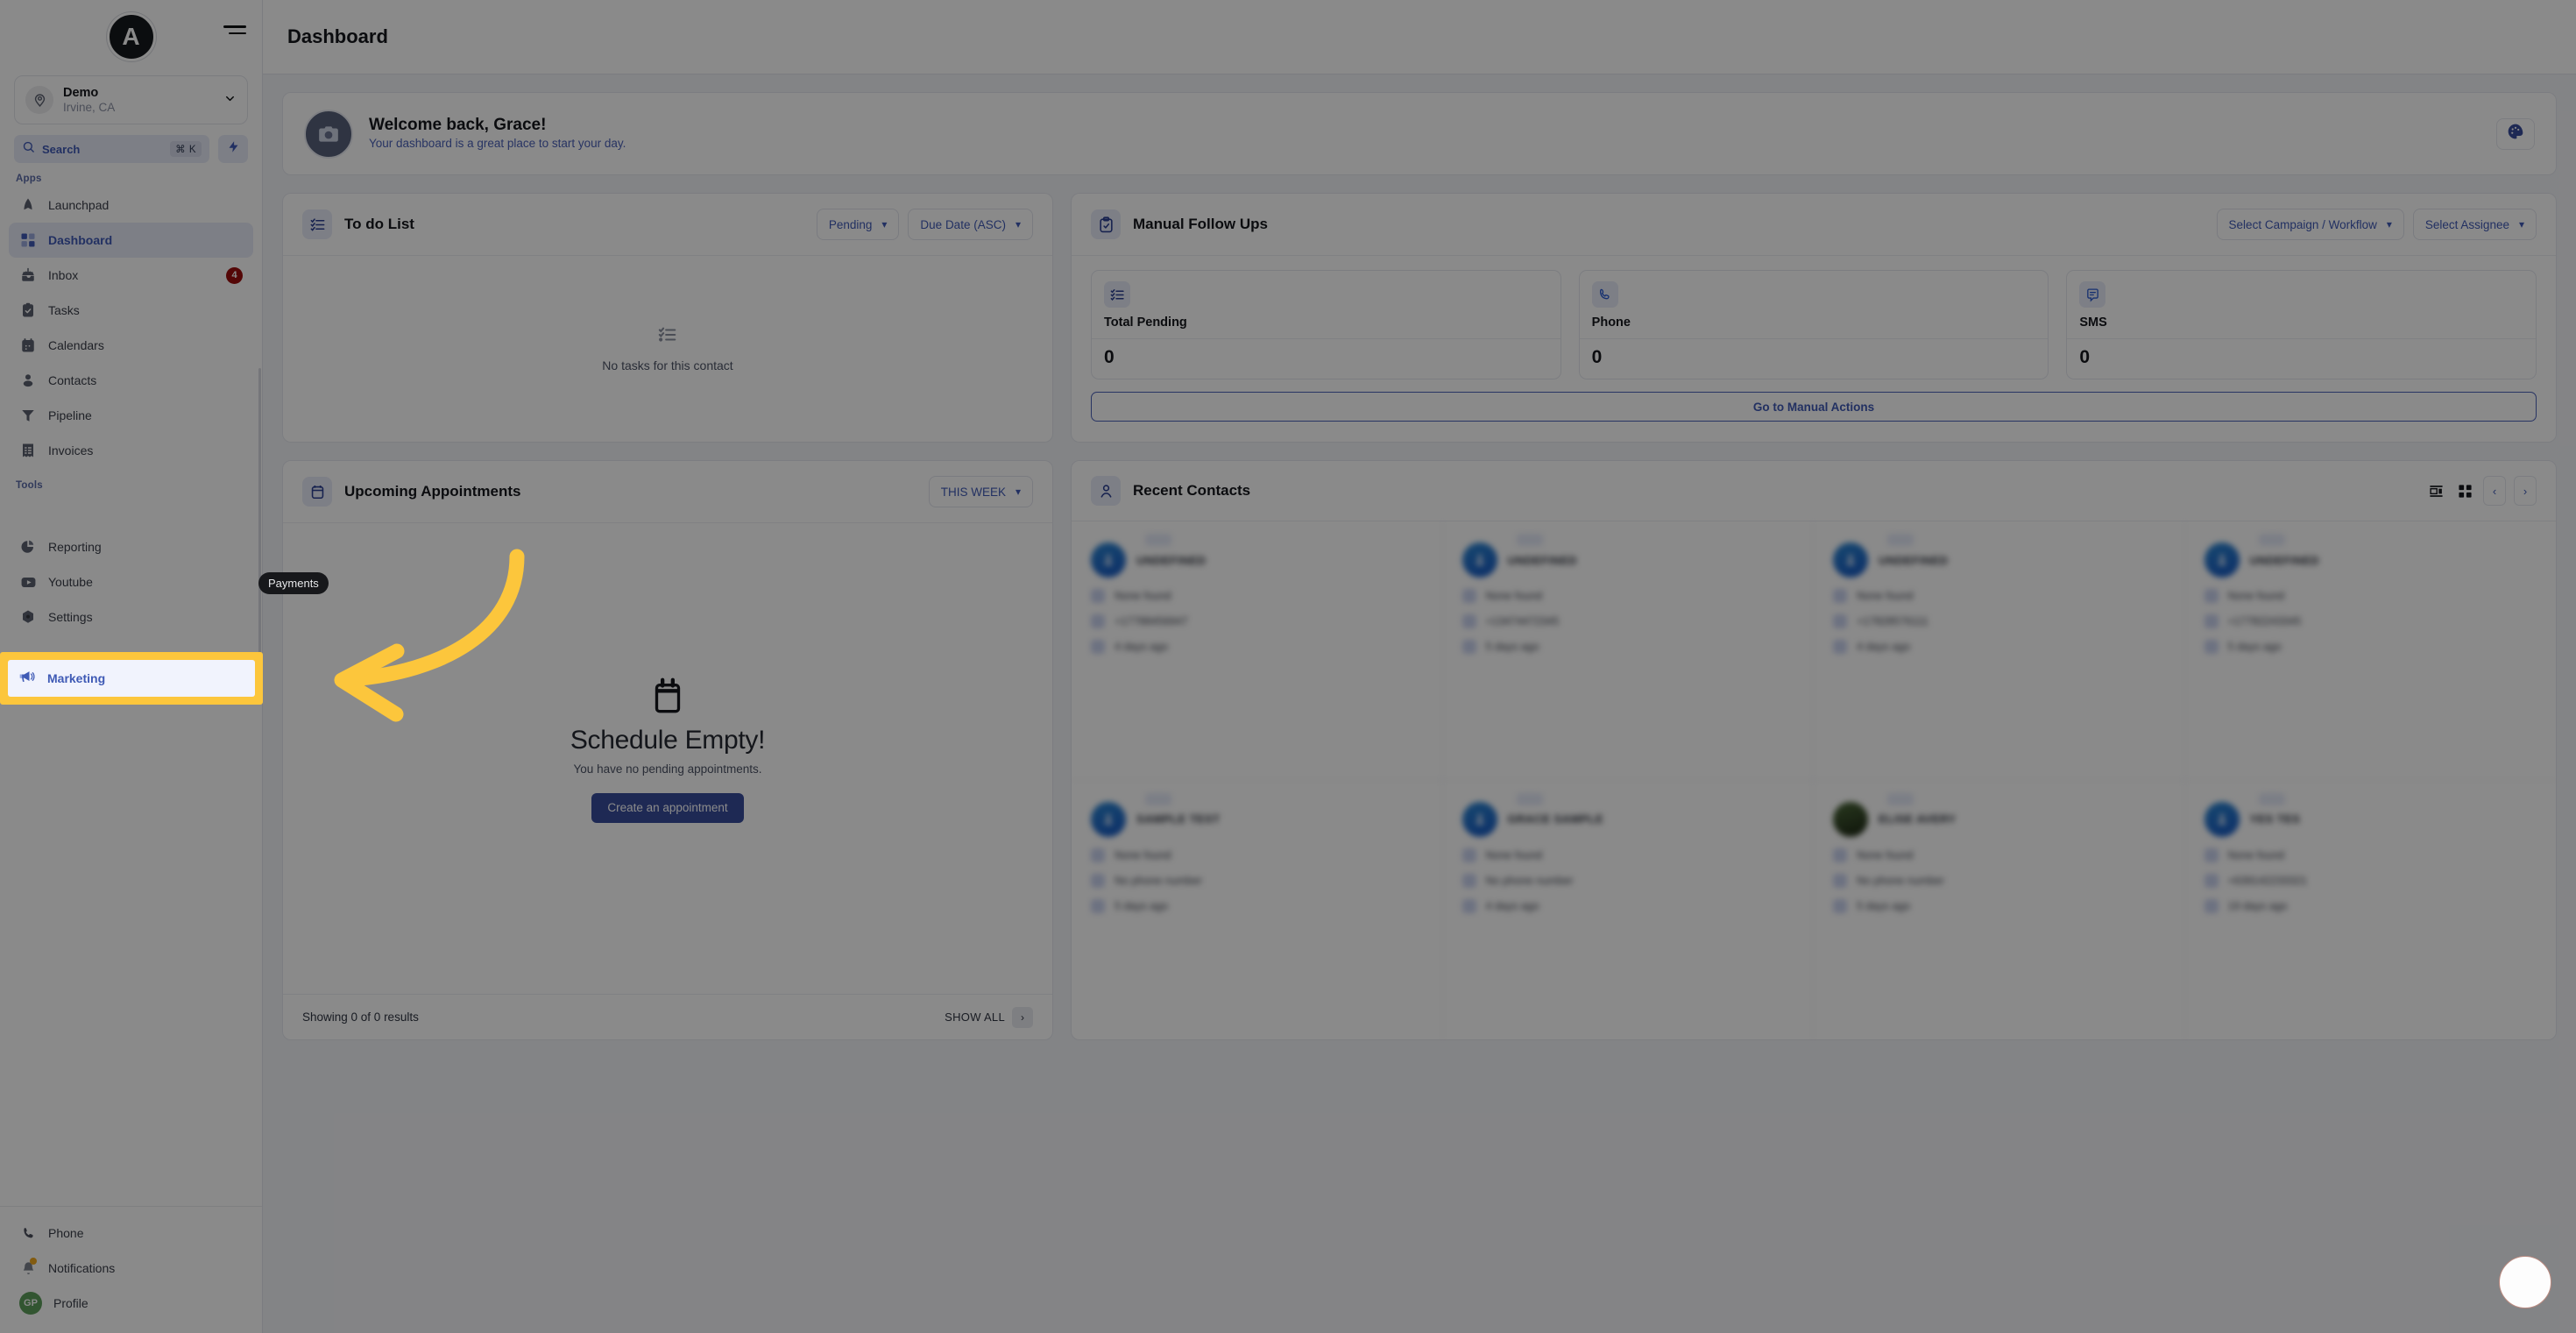 This screenshot has height=1333, width=2576. I want to click on sidebar-item-label: Calendars, so click(76, 345).